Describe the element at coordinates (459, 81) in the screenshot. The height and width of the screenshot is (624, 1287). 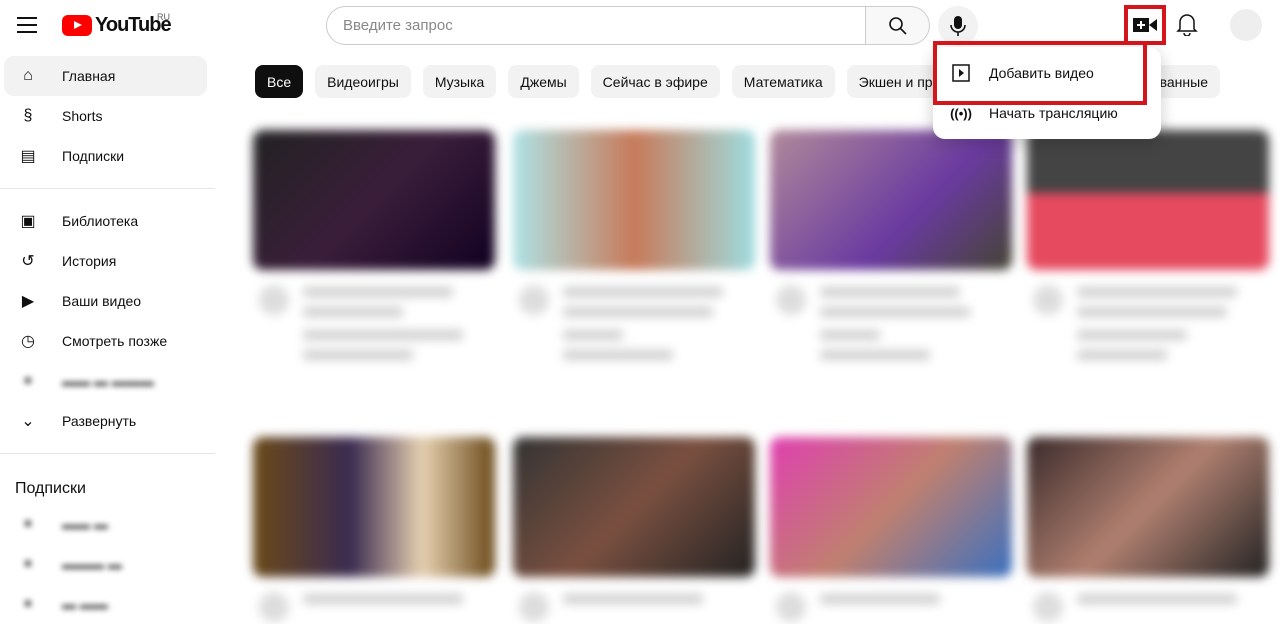
I see `chip: Музыка` at that location.